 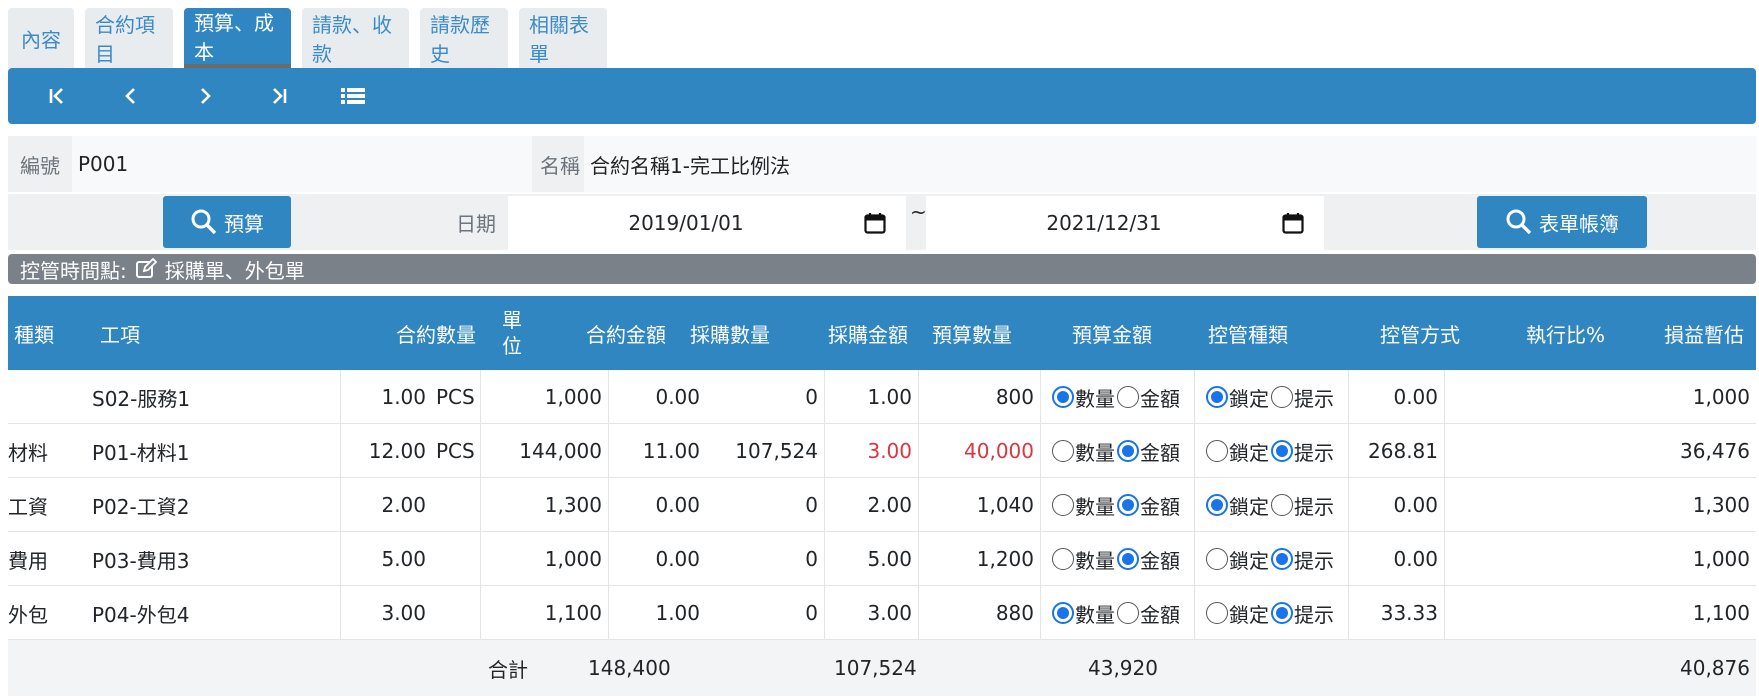 I want to click on budget-search-button: 預算, so click(x=227, y=222).